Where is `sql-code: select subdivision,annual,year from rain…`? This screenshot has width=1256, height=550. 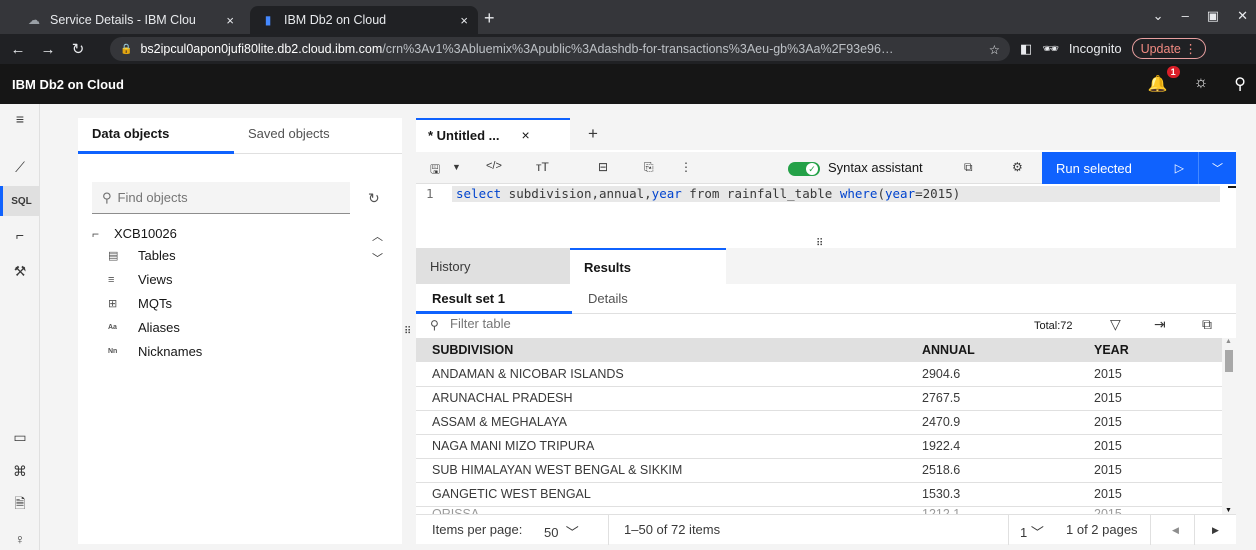
sql-code: select subdivision,annual,year from rain… is located at coordinates (708, 193).